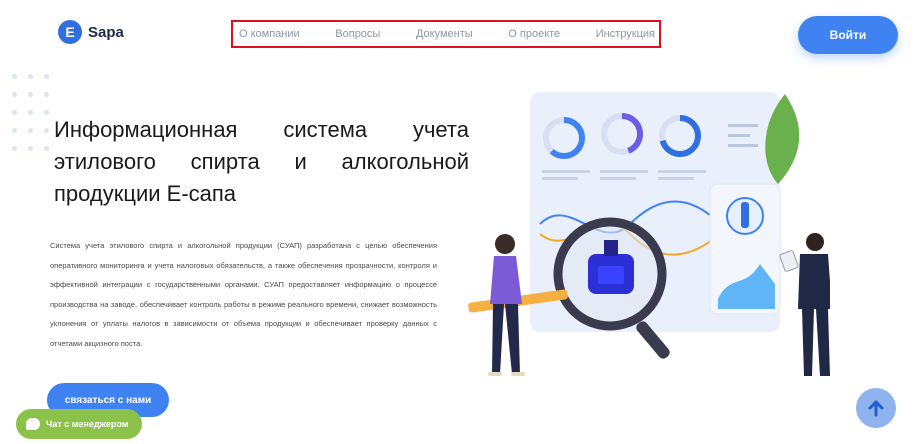  What do you see at coordinates (534, 34) in the screenshot?
I see `nav-item-project: О проекте` at bounding box center [534, 34].